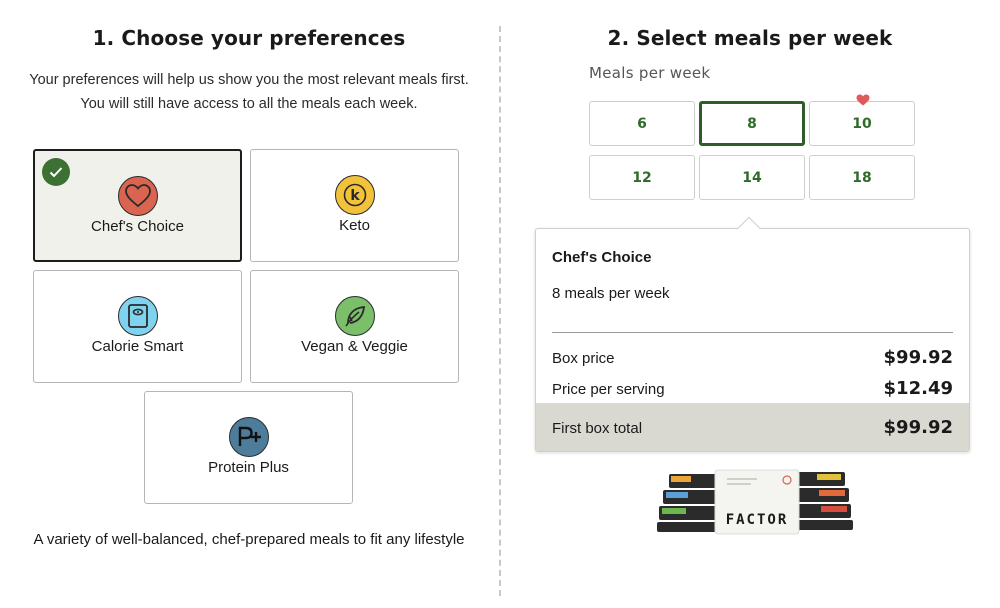  Describe the element at coordinates (650, 73) in the screenshot. I see `meals-per-week-label: Meals per week` at that location.